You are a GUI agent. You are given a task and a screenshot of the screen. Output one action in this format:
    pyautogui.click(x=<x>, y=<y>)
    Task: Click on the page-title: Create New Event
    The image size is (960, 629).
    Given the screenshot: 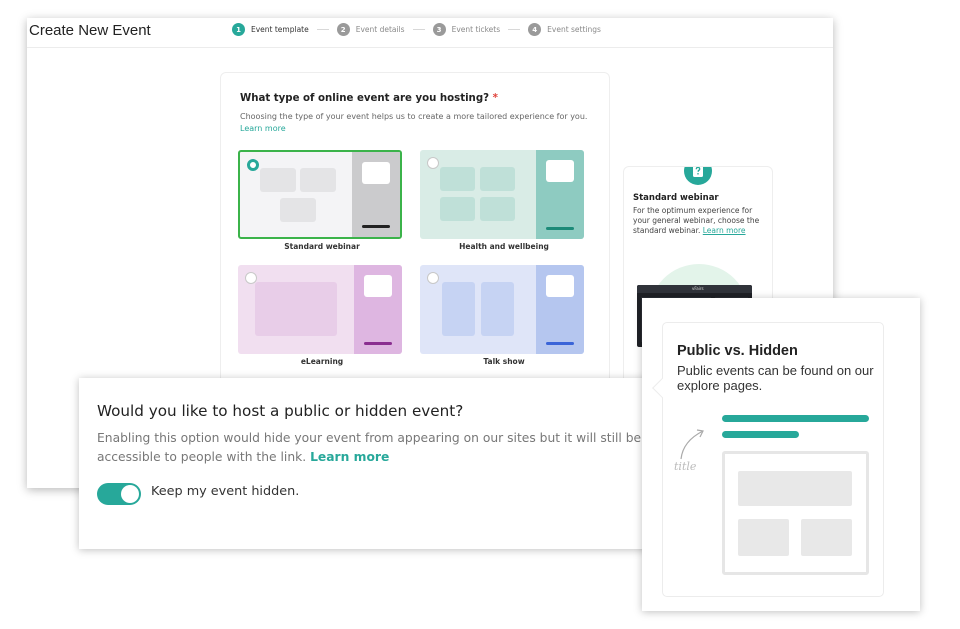 What is the action you would take?
    pyautogui.click(x=90, y=30)
    